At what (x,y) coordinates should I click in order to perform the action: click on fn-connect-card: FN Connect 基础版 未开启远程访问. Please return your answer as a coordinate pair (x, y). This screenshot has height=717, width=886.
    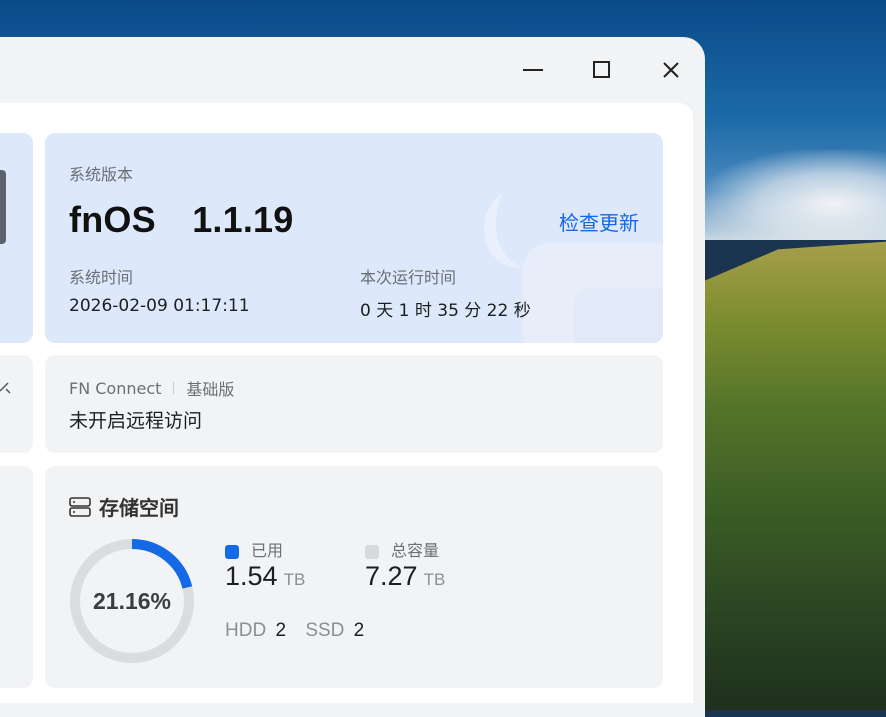
    Looking at the image, I should click on (354, 404).